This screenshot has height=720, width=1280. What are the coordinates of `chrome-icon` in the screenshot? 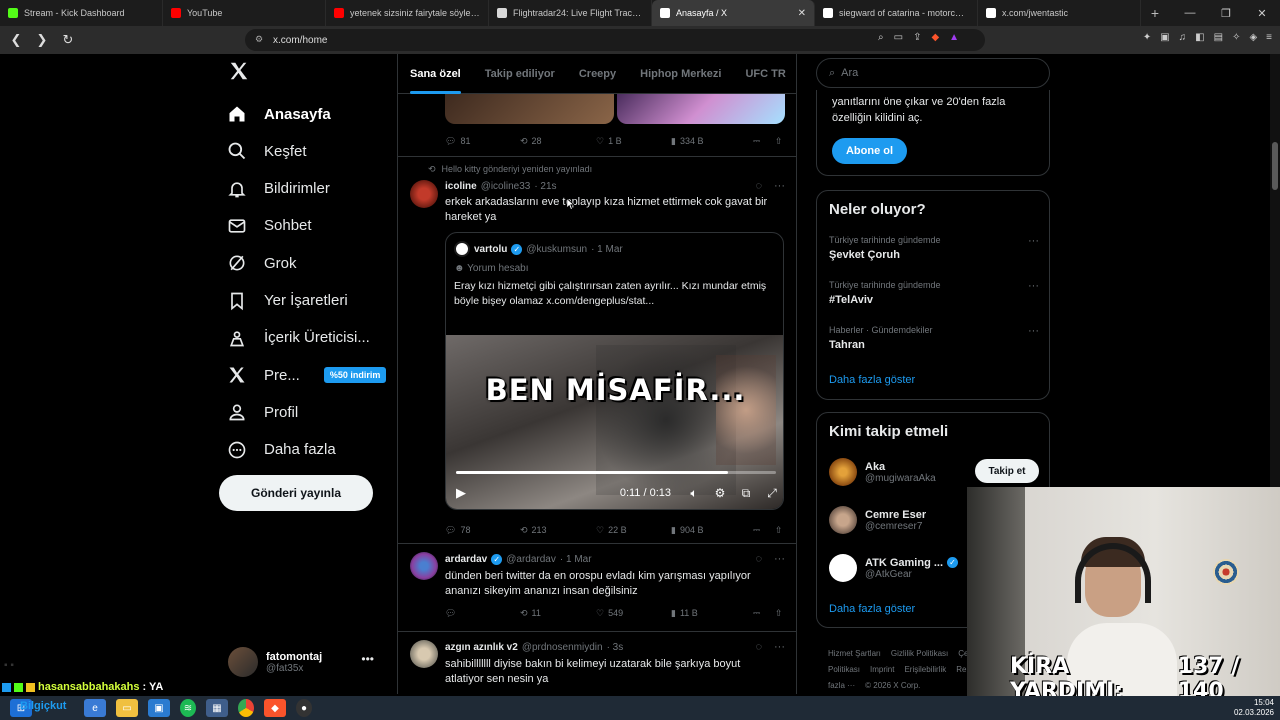 It's located at (246, 708).